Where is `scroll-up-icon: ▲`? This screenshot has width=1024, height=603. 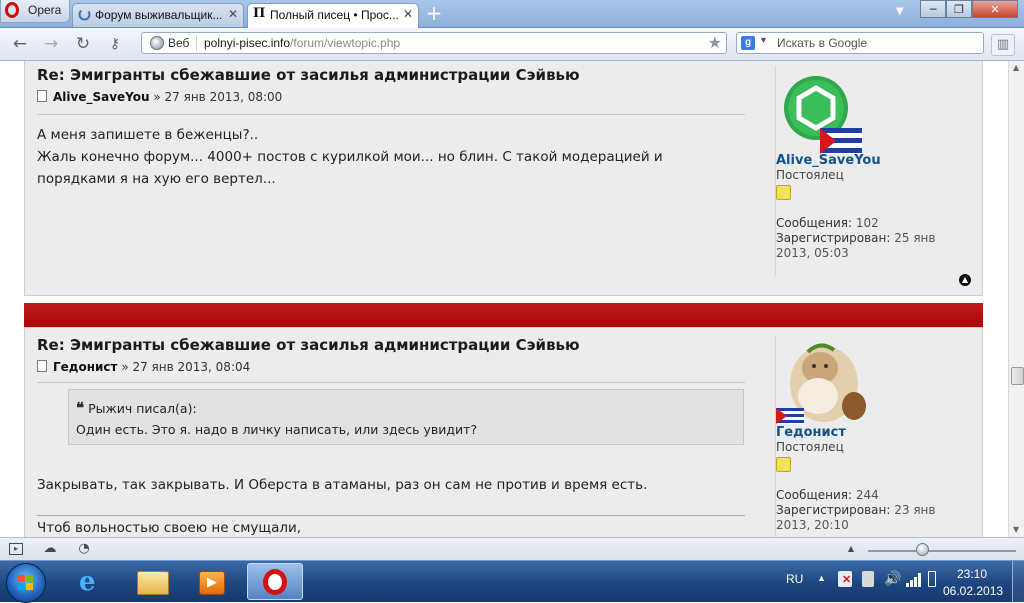 scroll-up-icon: ▲ is located at coordinates (1016, 67).